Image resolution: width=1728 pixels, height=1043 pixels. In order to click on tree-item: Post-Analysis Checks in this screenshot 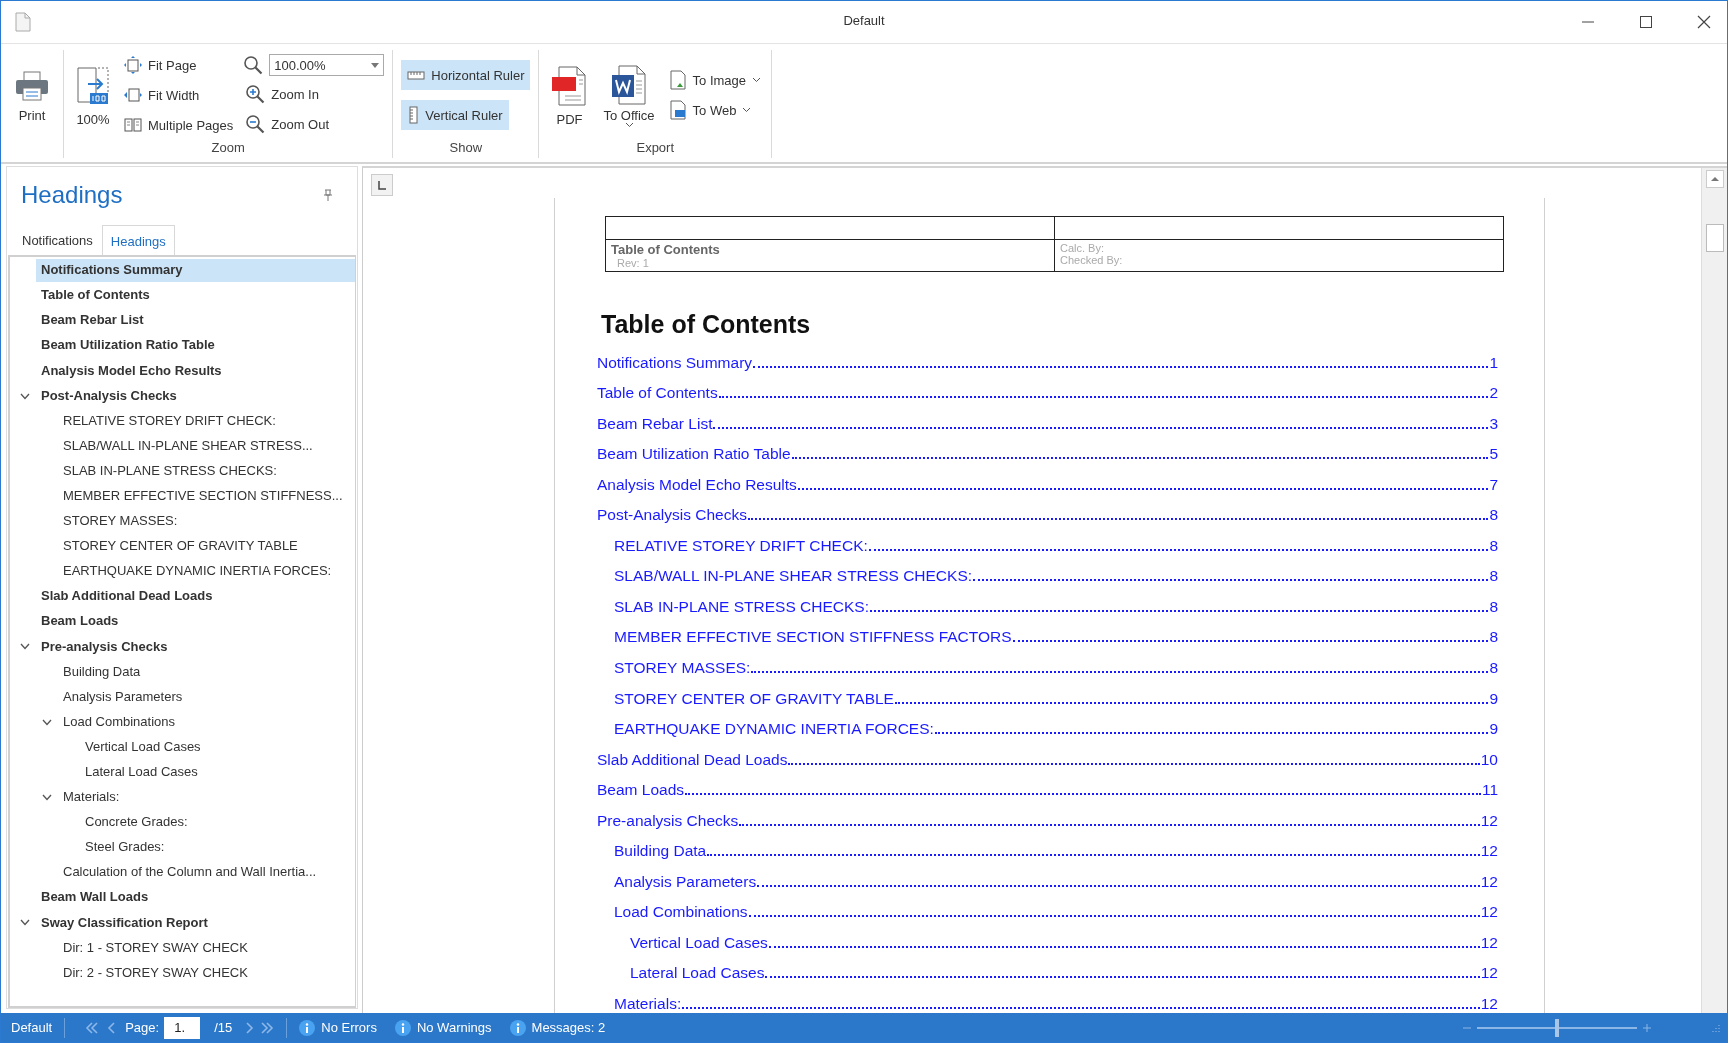, I will do `click(195, 396)`.